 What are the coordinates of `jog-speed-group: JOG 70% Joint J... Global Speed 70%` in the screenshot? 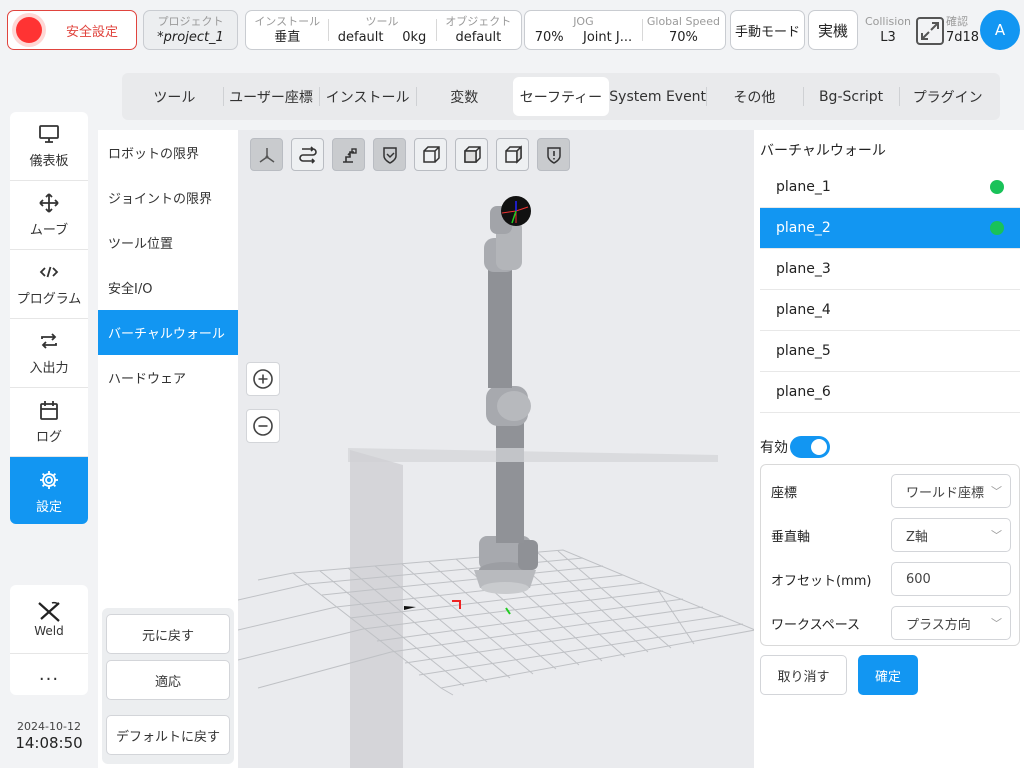 It's located at (625, 30).